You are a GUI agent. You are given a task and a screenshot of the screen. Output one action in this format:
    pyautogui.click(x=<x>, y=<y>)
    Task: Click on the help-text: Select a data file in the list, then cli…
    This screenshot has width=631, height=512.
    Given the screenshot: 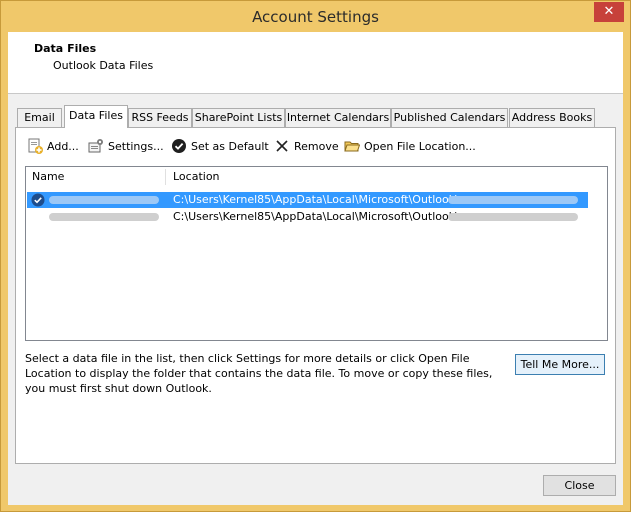 What is the action you would take?
    pyautogui.click(x=259, y=373)
    